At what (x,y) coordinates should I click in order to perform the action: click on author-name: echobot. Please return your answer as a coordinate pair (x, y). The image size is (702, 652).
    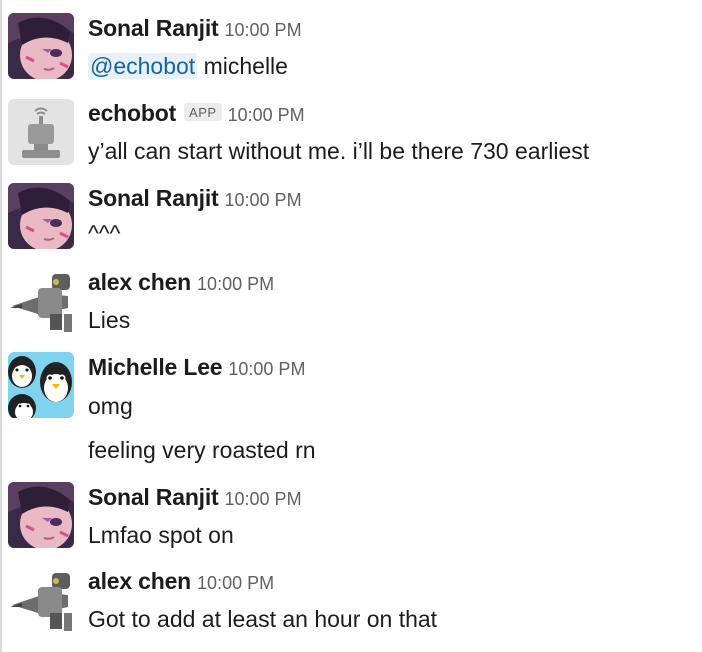
    Looking at the image, I should click on (132, 113).